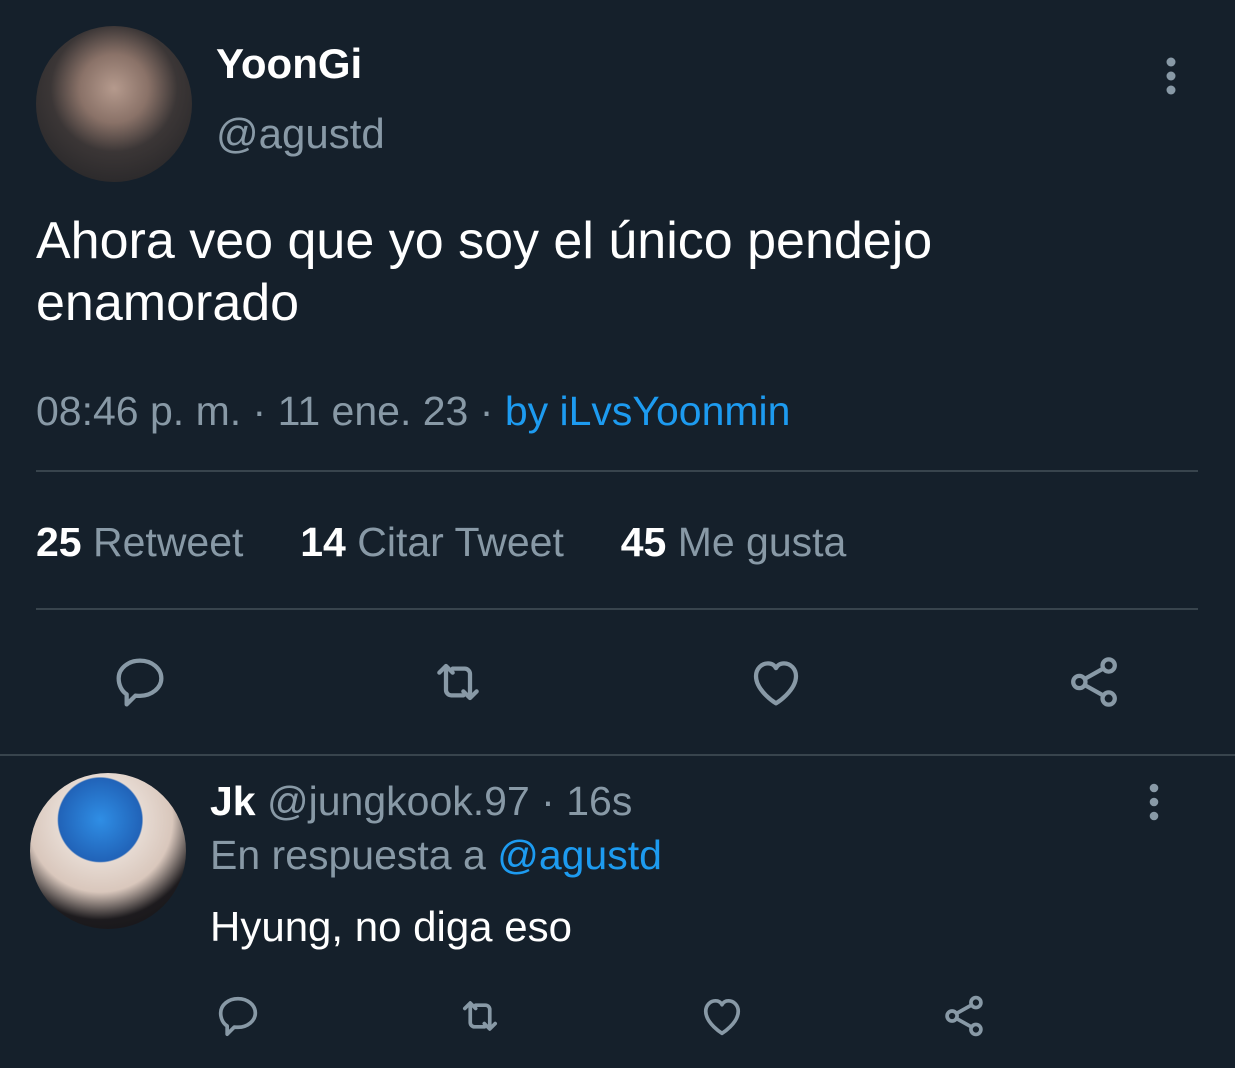  Describe the element at coordinates (579, 855) in the screenshot. I see `in-reply-handle-link: @agustd` at that location.